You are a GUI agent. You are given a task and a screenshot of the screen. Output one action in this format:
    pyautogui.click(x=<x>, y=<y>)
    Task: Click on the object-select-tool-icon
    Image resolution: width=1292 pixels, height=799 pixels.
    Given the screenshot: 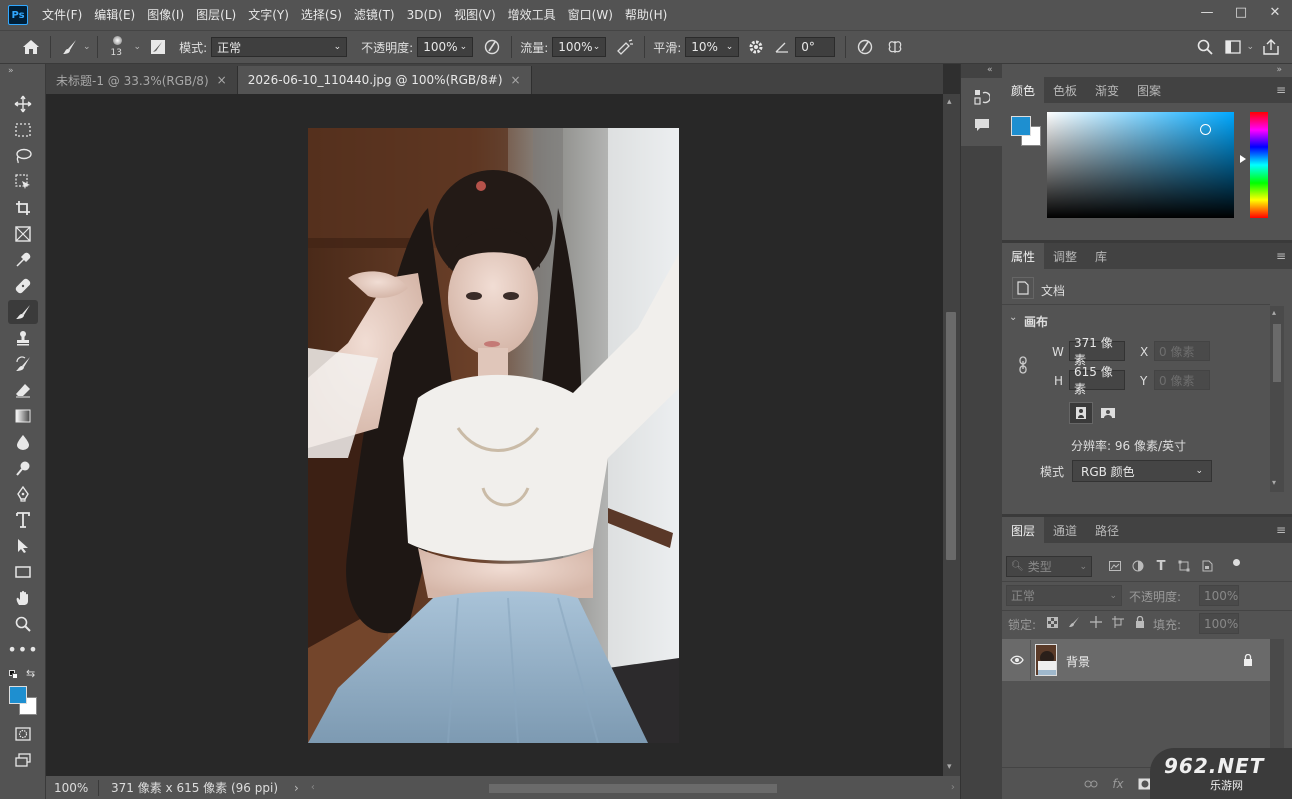 What is the action you would take?
    pyautogui.click(x=23, y=182)
    